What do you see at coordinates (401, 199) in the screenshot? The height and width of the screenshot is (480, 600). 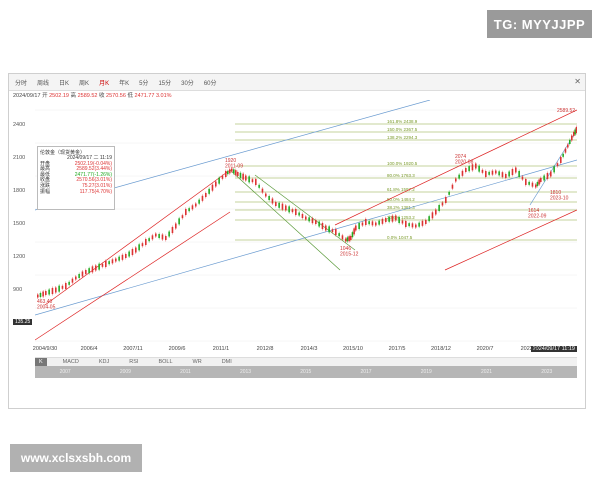 I see `fib-label: 50.0% 1484.2` at bounding box center [401, 199].